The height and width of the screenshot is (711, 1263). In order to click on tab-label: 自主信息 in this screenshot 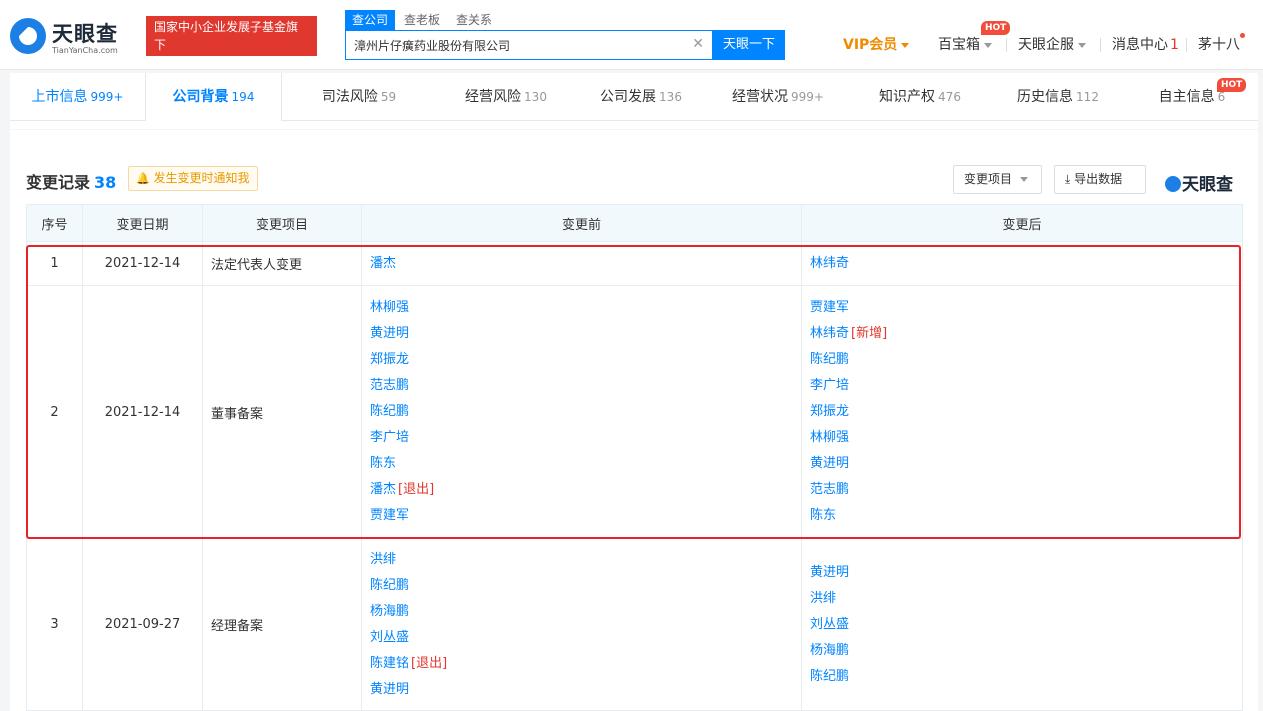, I will do `click(1186, 97)`.